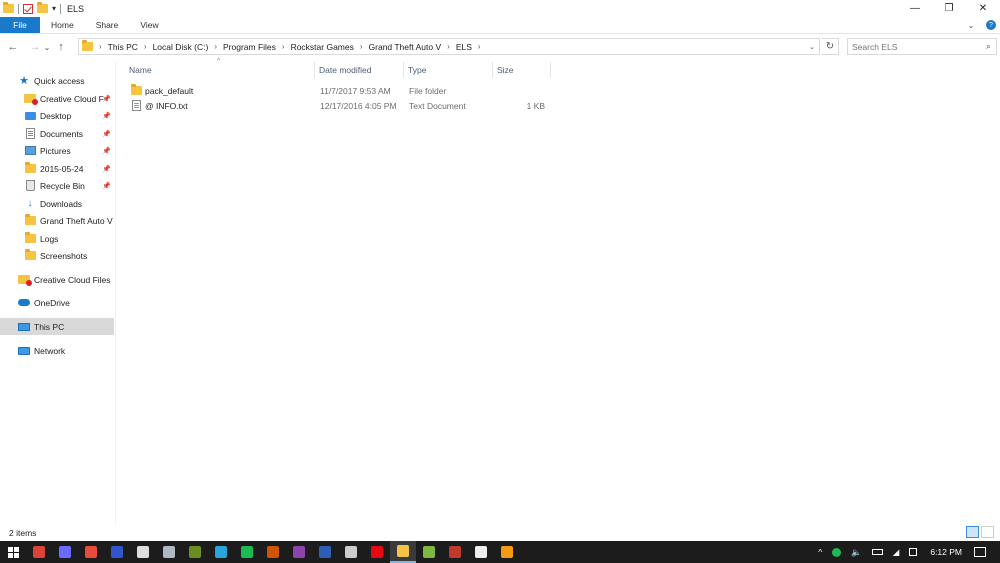 Image resolution: width=1000 pixels, height=563 pixels. What do you see at coordinates (169, 90) in the screenshot?
I see `file-name: pack_default` at bounding box center [169, 90].